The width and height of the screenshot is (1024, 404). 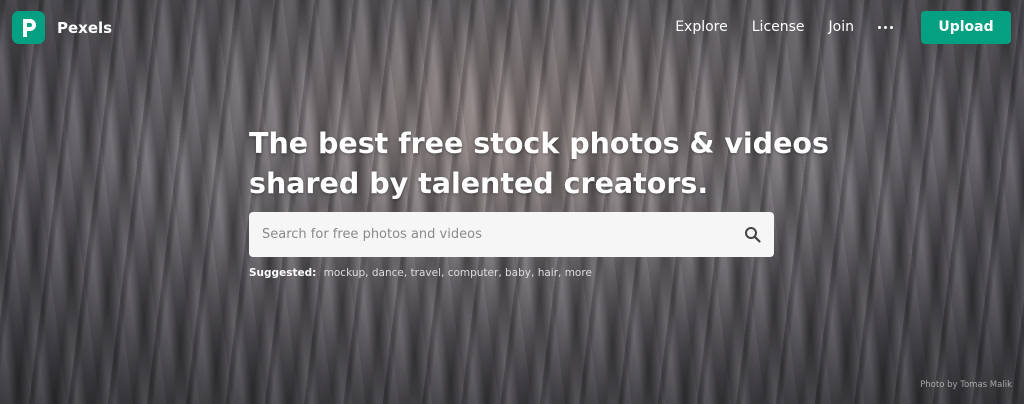 I want to click on headline-line-1: The best free stock photos & videos, so click(x=539, y=143).